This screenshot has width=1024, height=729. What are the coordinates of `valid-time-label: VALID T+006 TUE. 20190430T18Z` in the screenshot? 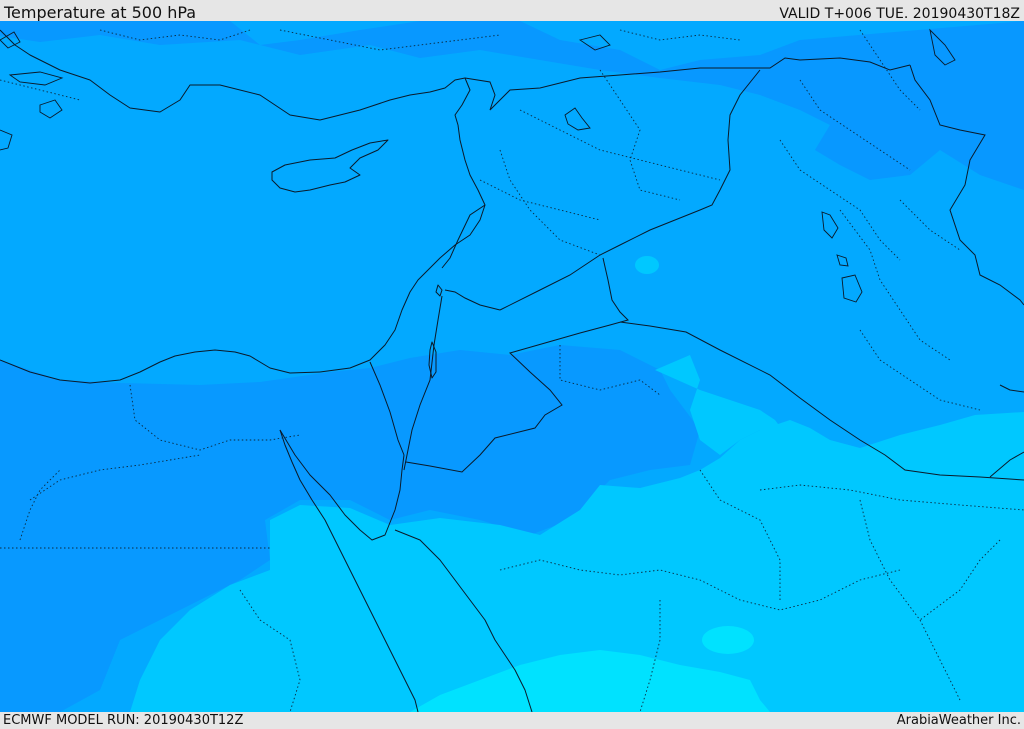 It's located at (899, 14).